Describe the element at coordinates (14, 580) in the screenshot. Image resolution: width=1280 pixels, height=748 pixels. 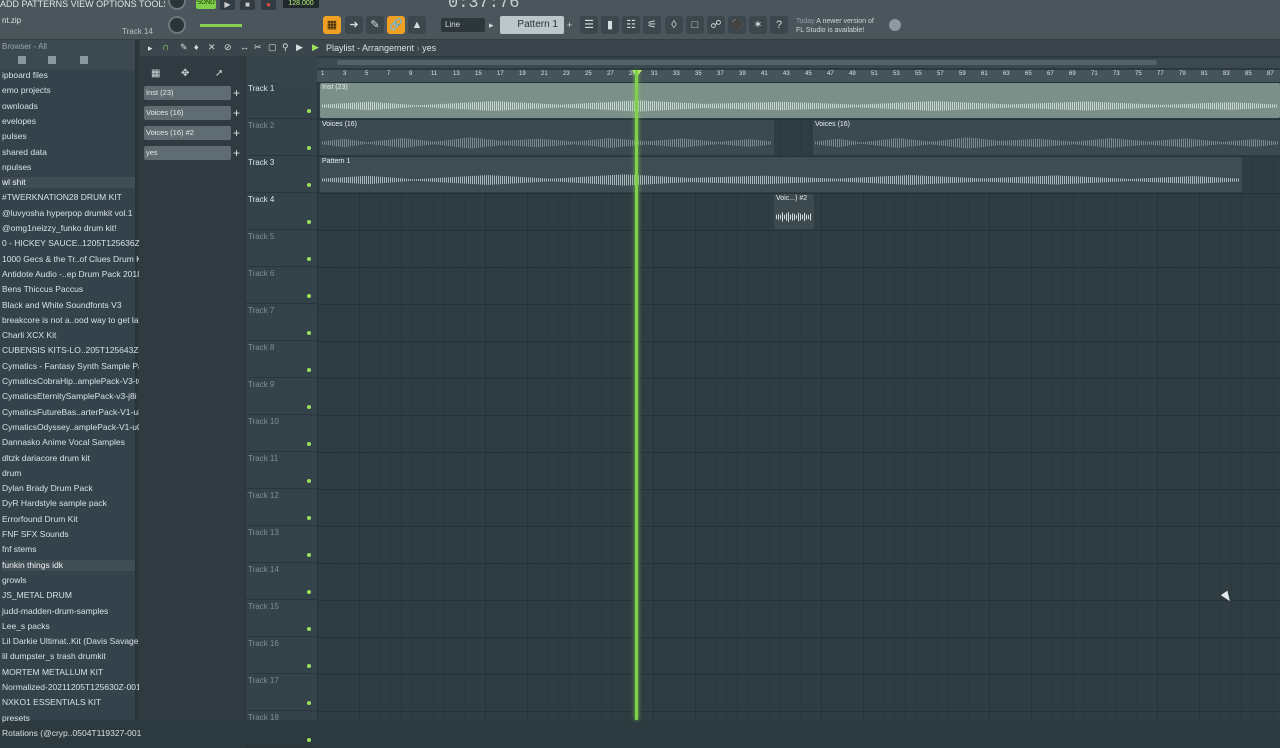
I see `browser-item: growls` at that location.